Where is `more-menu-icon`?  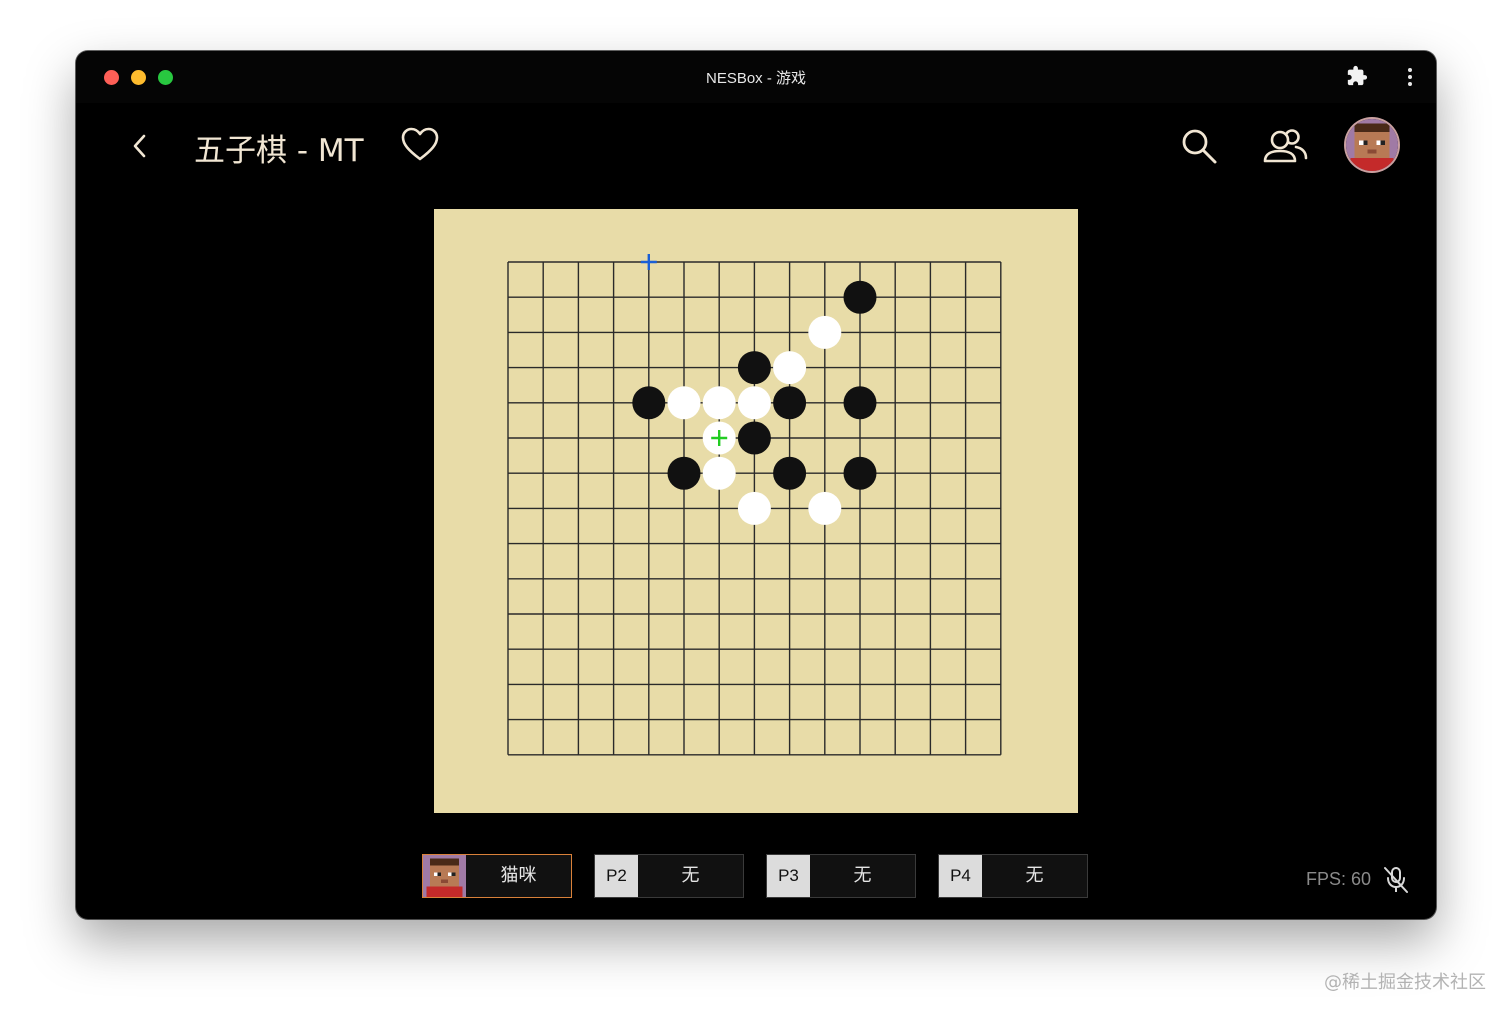
more-menu-icon is located at coordinates (1410, 77).